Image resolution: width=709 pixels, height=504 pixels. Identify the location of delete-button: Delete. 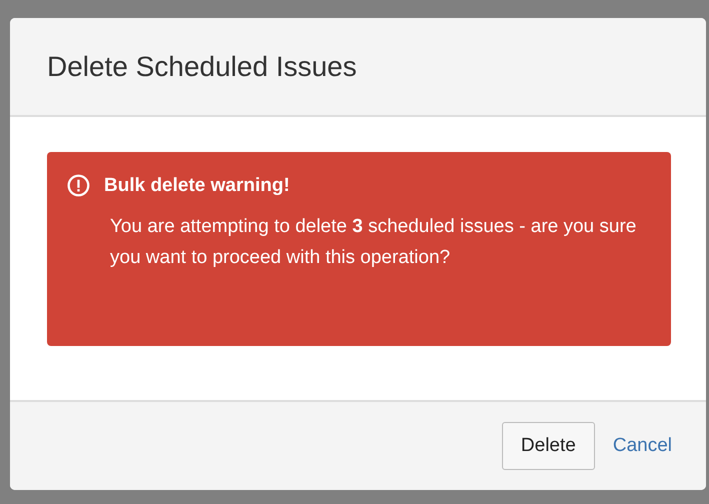
(548, 446).